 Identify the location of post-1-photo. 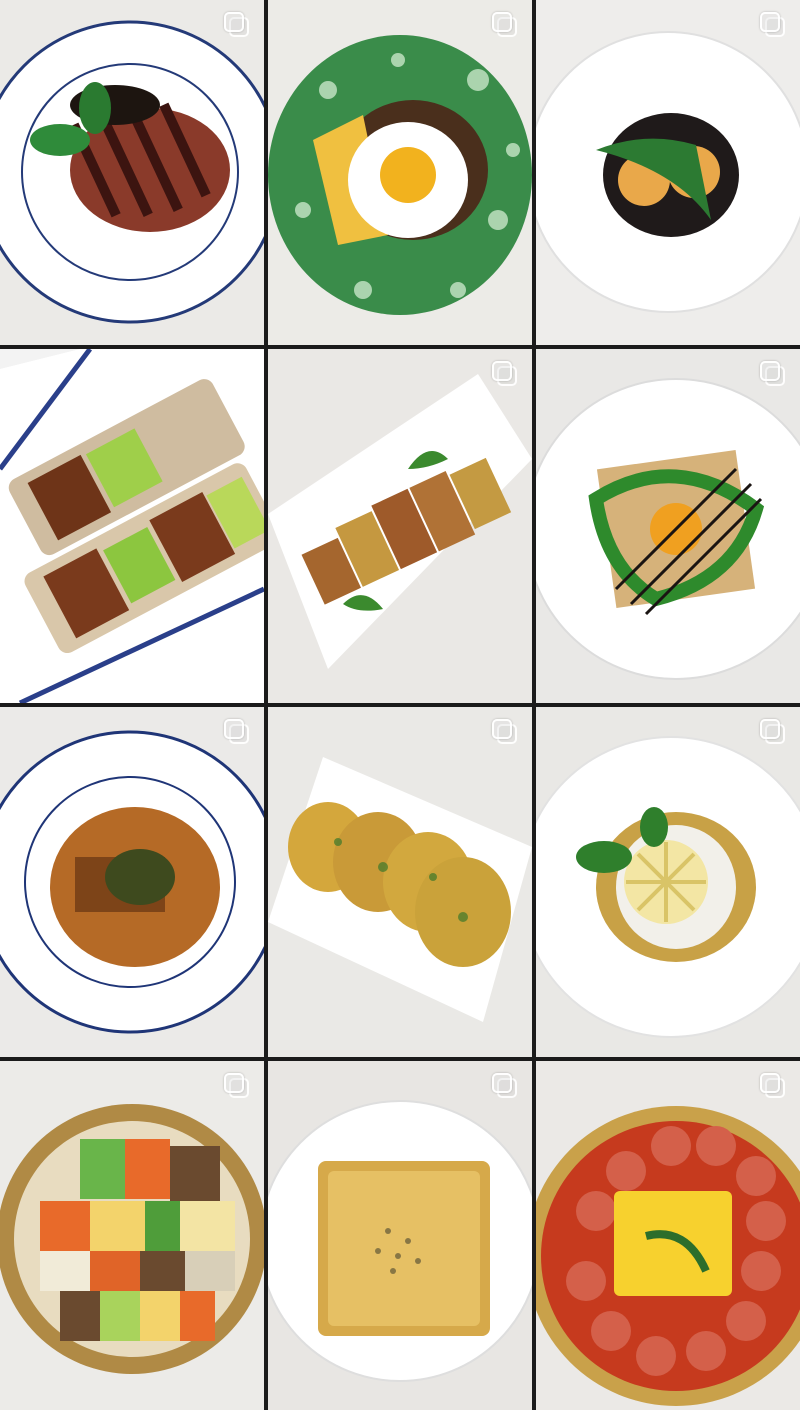
(132, 172).